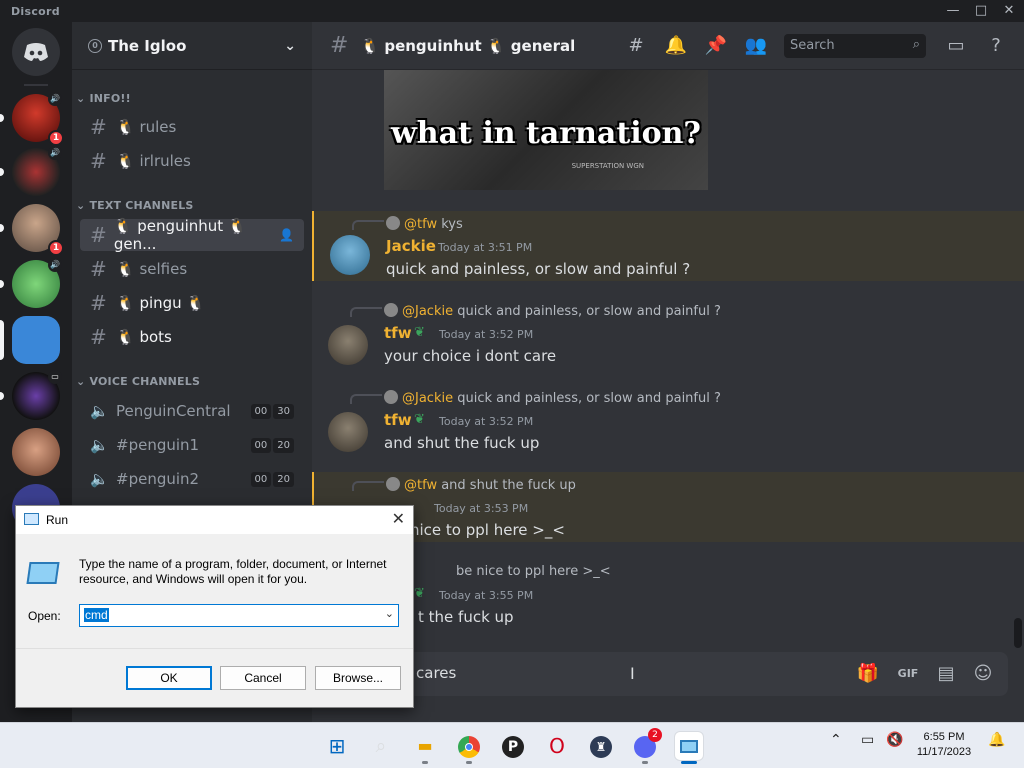  Describe the element at coordinates (836, 740) in the screenshot. I see `chevron-up-icon: ⌃` at that location.